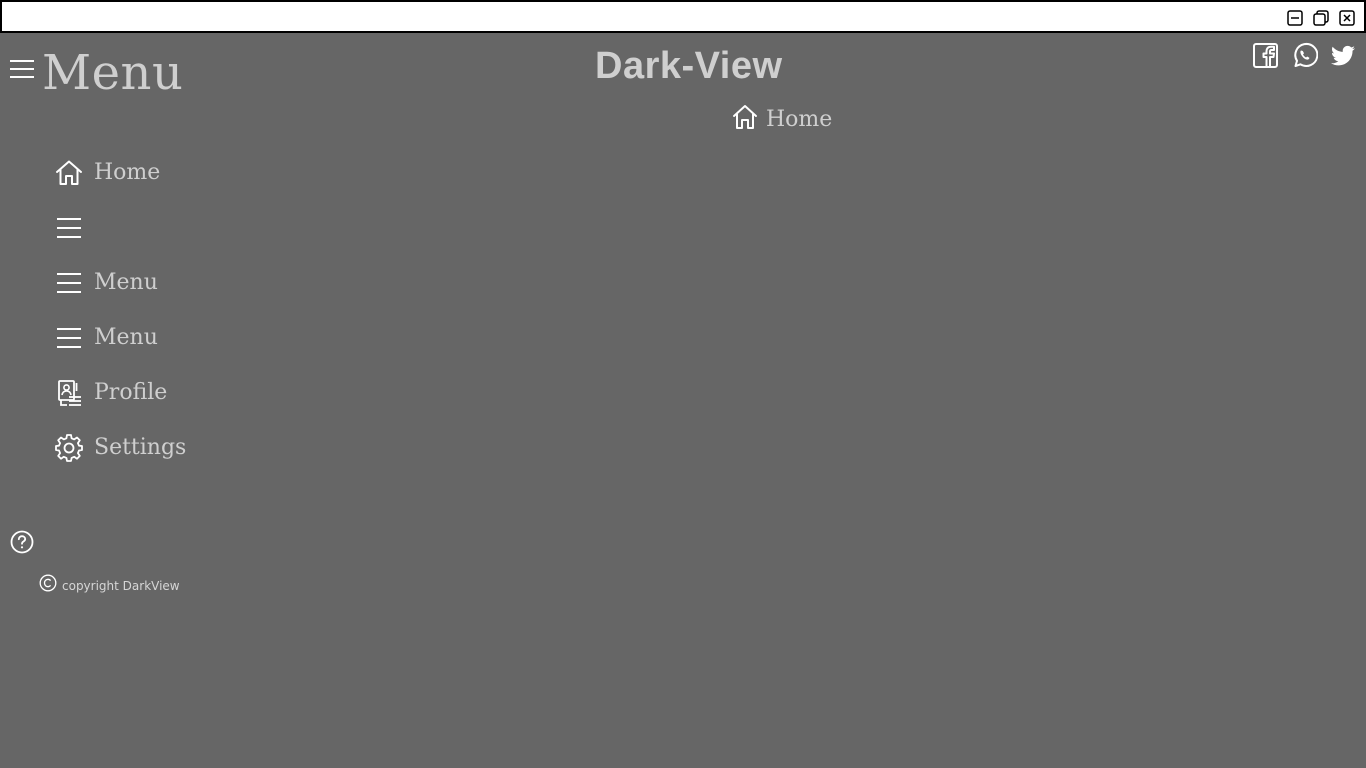 Image resolution: width=1366 pixels, height=768 pixels. Describe the element at coordinates (113, 73) in the screenshot. I see `menu-title: Menu` at that location.